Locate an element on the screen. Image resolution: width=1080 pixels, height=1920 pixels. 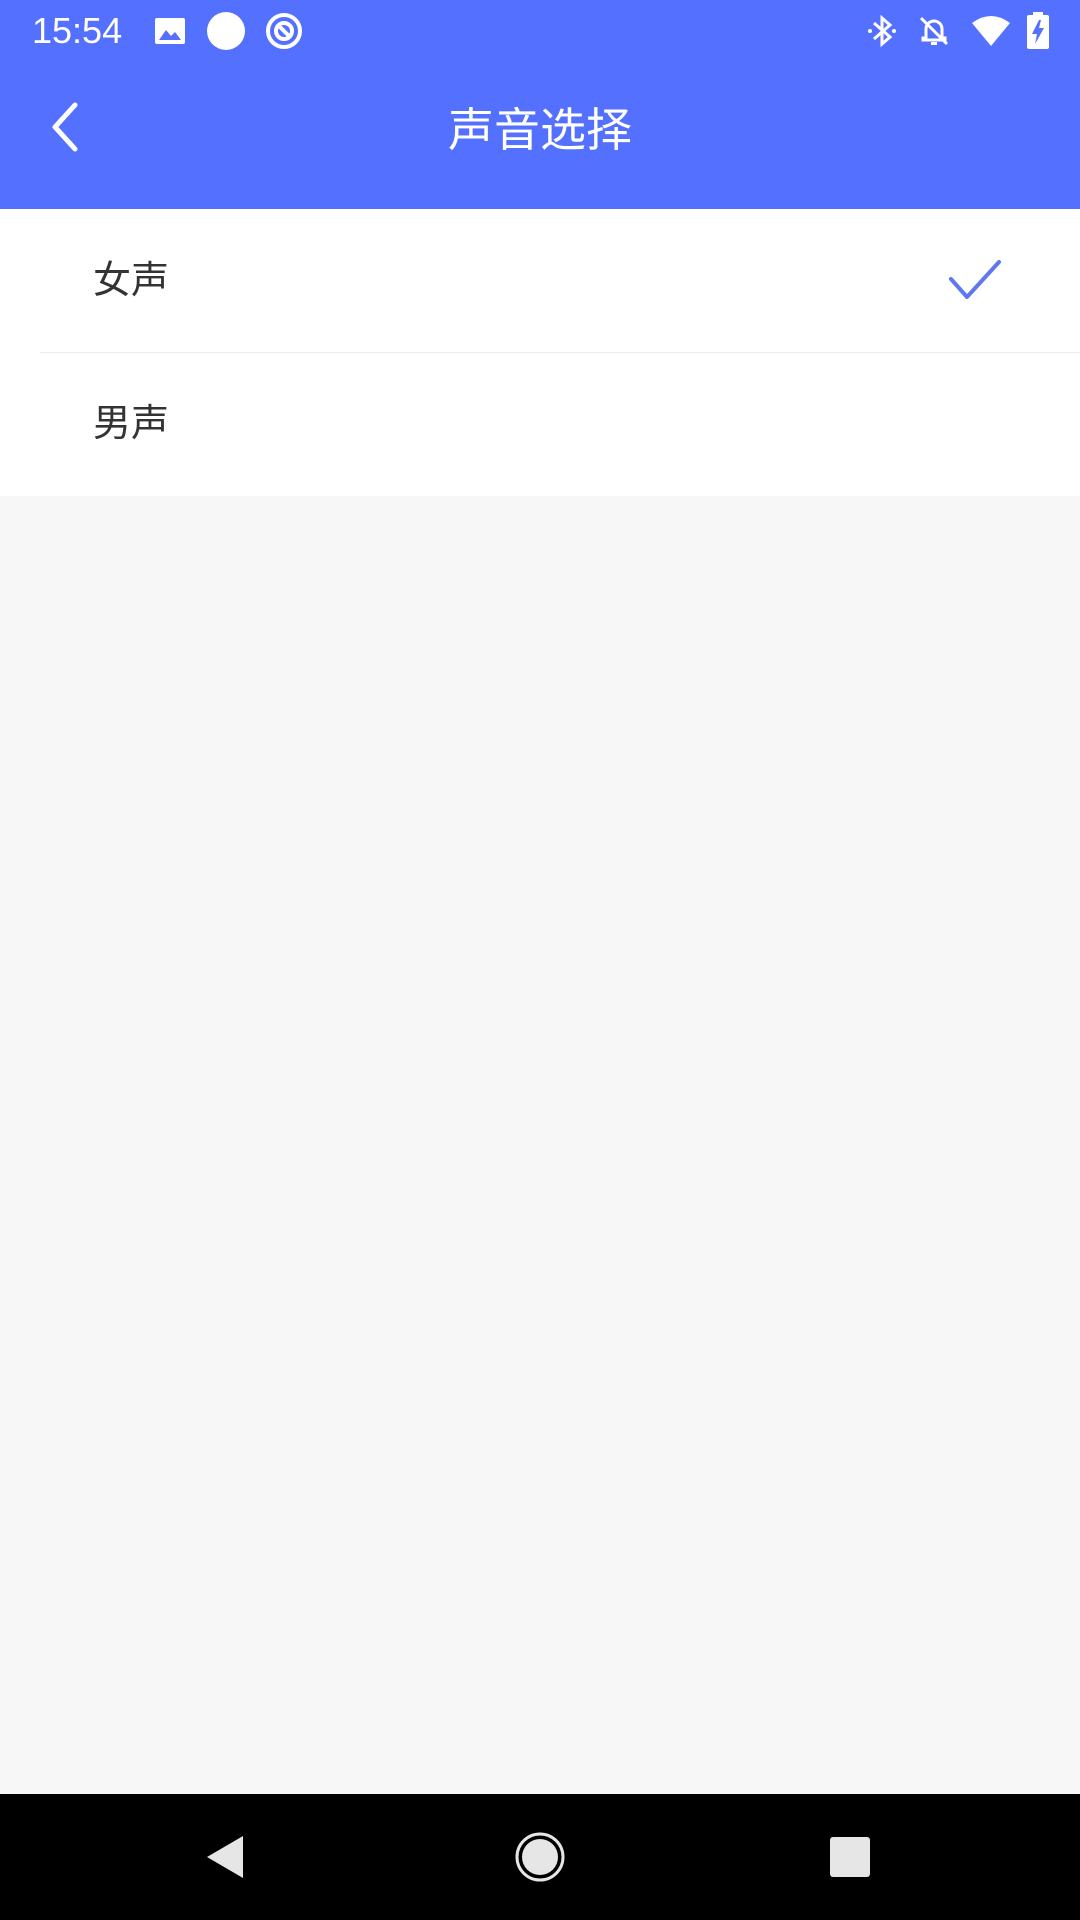
system-nav-bar is located at coordinates (540, 1857).